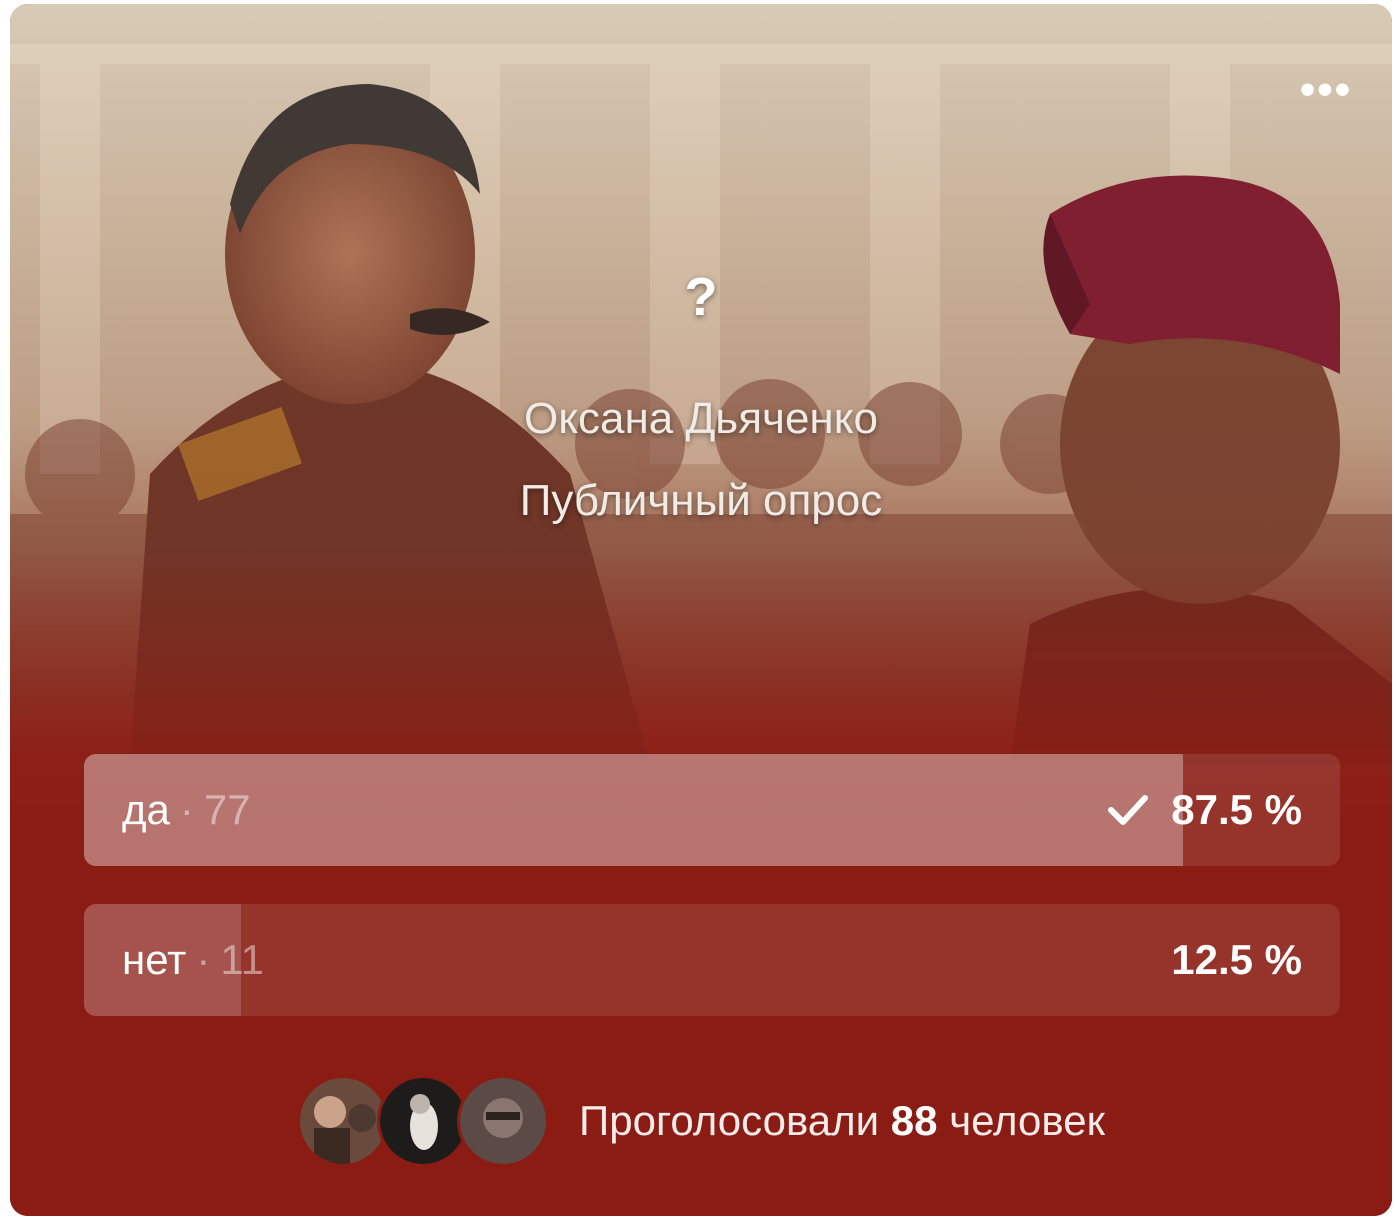 This screenshot has height=1219, width=1396. I want to click on poll-question: ?, so click(701, 297).